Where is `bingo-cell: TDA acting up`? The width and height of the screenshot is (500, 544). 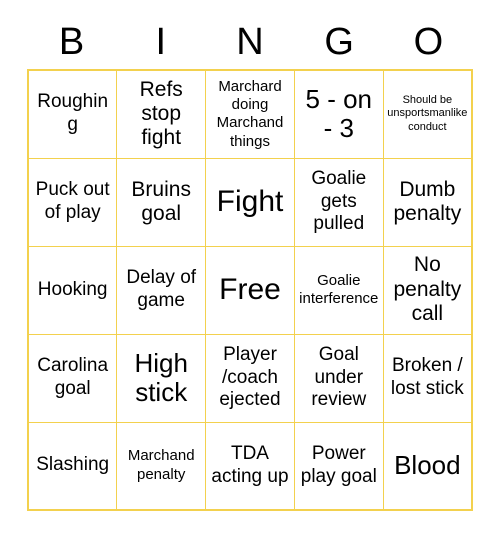 bingo-cell: TDA acting up is located at coordinates (250, 466).